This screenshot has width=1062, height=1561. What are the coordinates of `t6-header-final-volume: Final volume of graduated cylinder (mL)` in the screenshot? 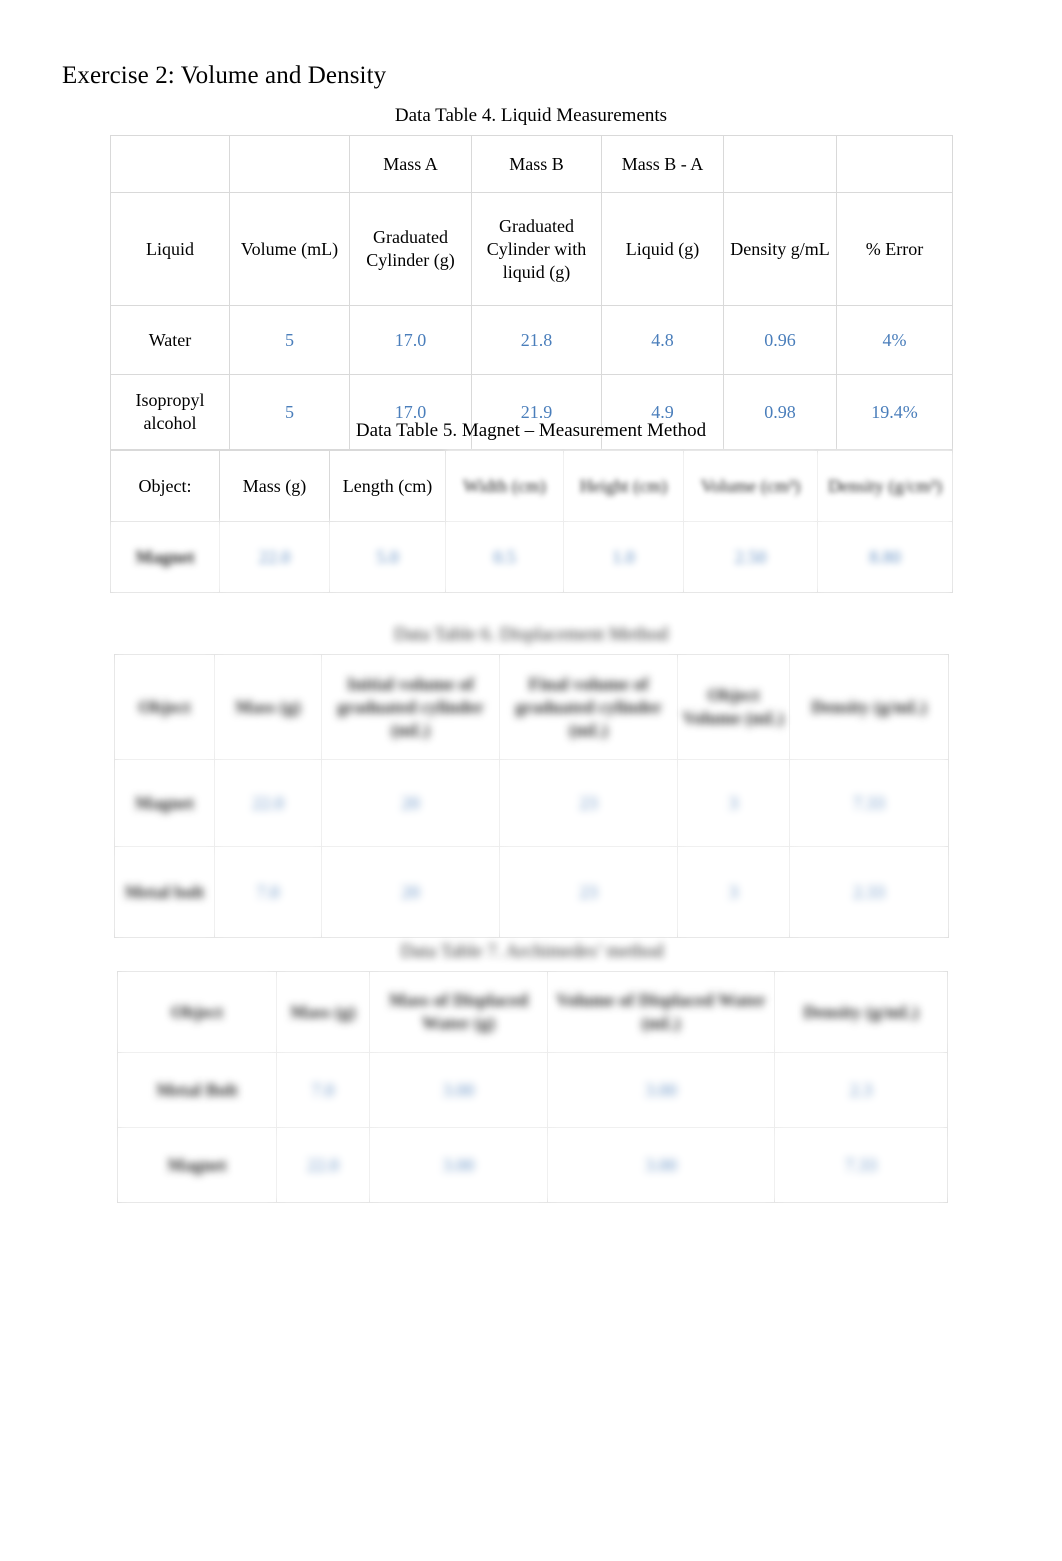 It's located at (588, 707).